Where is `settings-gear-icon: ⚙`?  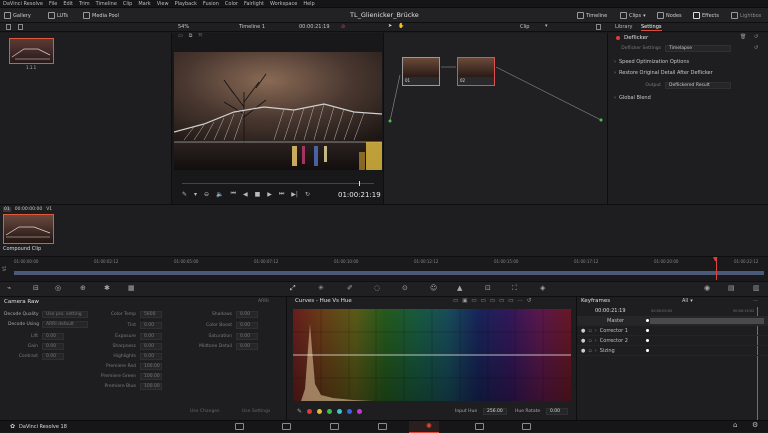 settings-gear-icon: ⚙ is located at coordinates (755, 425).